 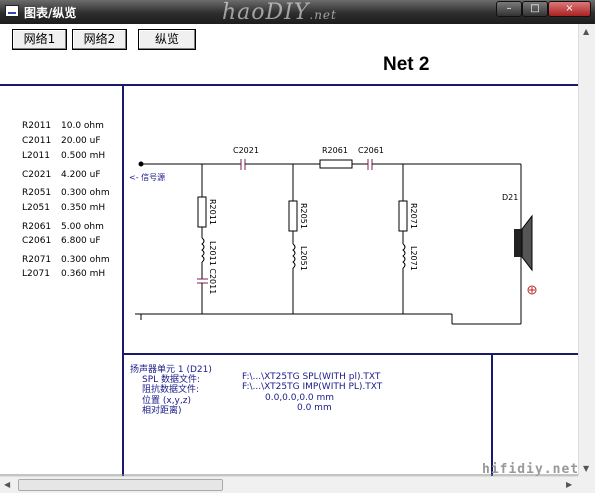 I want to click on distance-label: 相对距离), so click(x=162, y=411).